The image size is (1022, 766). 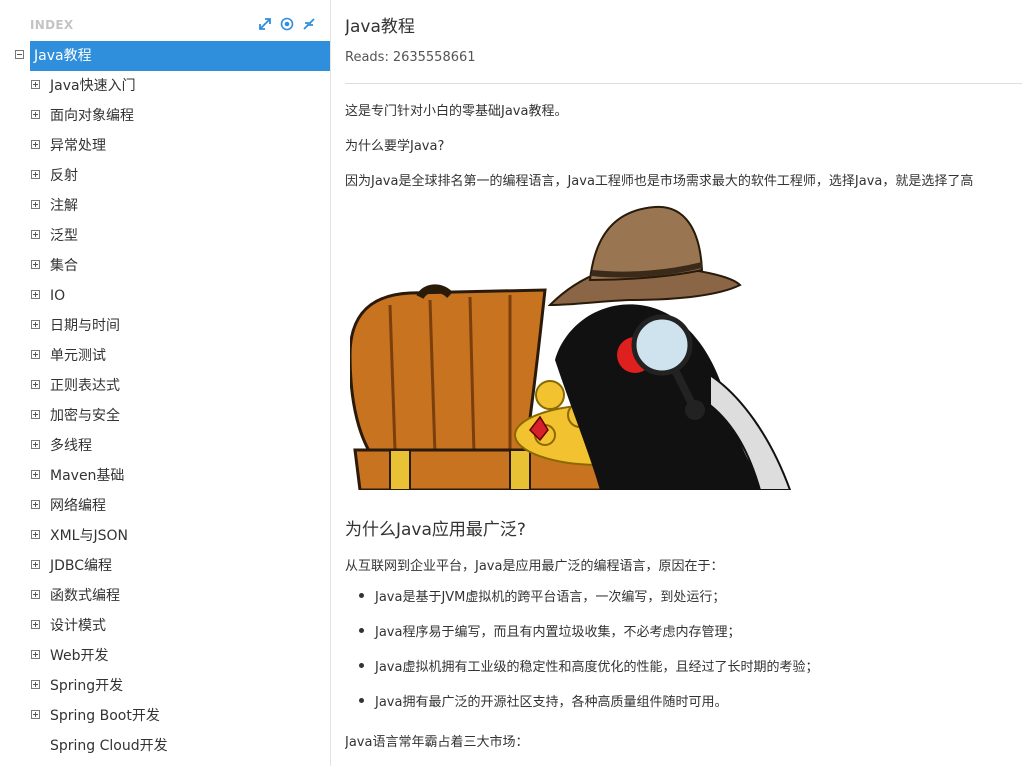 What do you see at coordinates (165, 116) in the screenshot?
I see `sidebar-item: 面向对象编程` at bounding box center [165, 116].